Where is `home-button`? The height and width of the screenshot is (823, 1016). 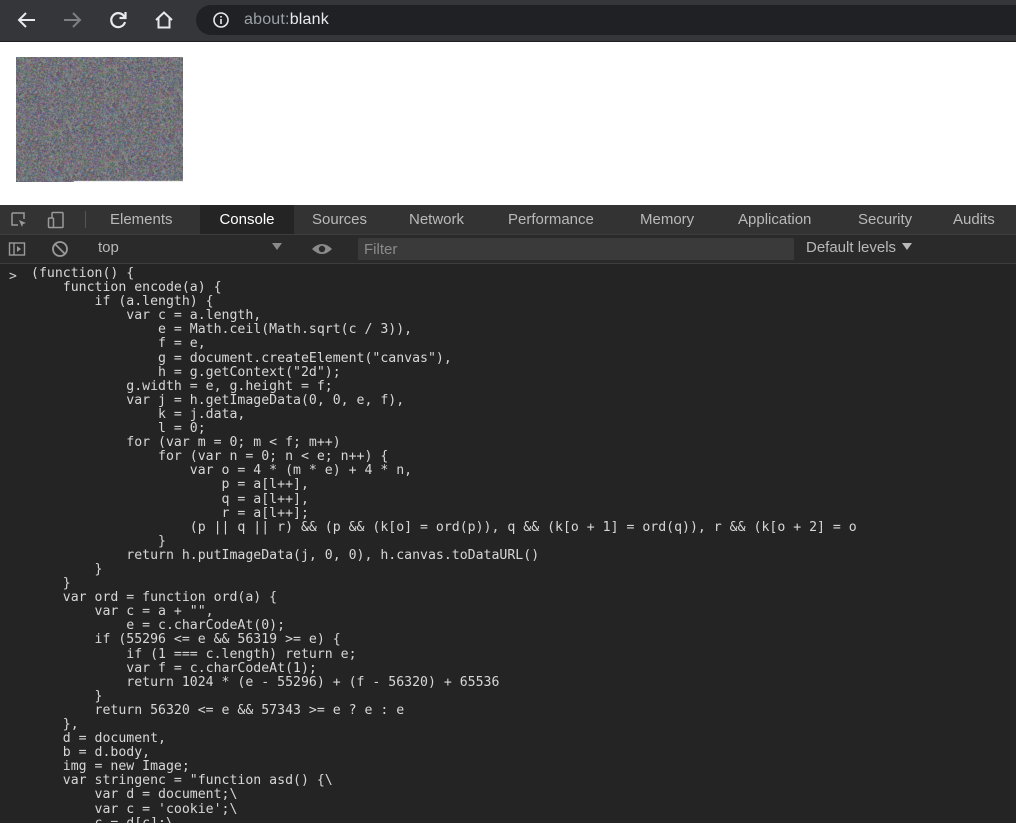 home-button is located at coordinates (164, 20).